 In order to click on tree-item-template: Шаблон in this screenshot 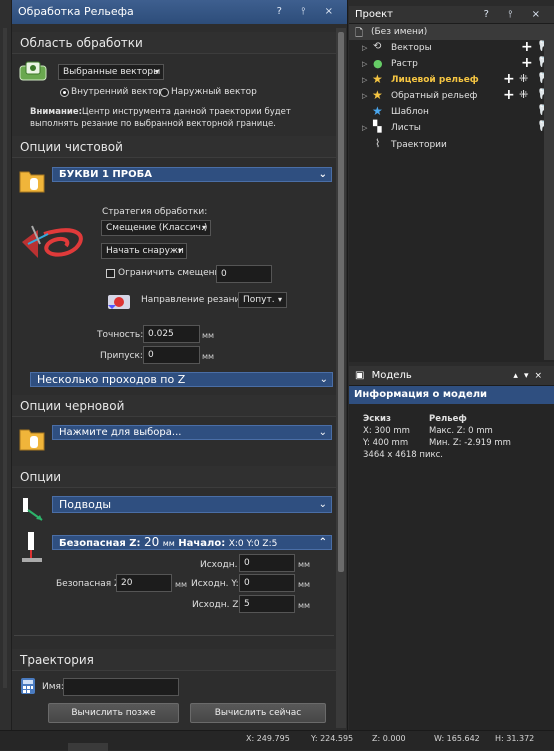, I will do `click(410, 112)`.